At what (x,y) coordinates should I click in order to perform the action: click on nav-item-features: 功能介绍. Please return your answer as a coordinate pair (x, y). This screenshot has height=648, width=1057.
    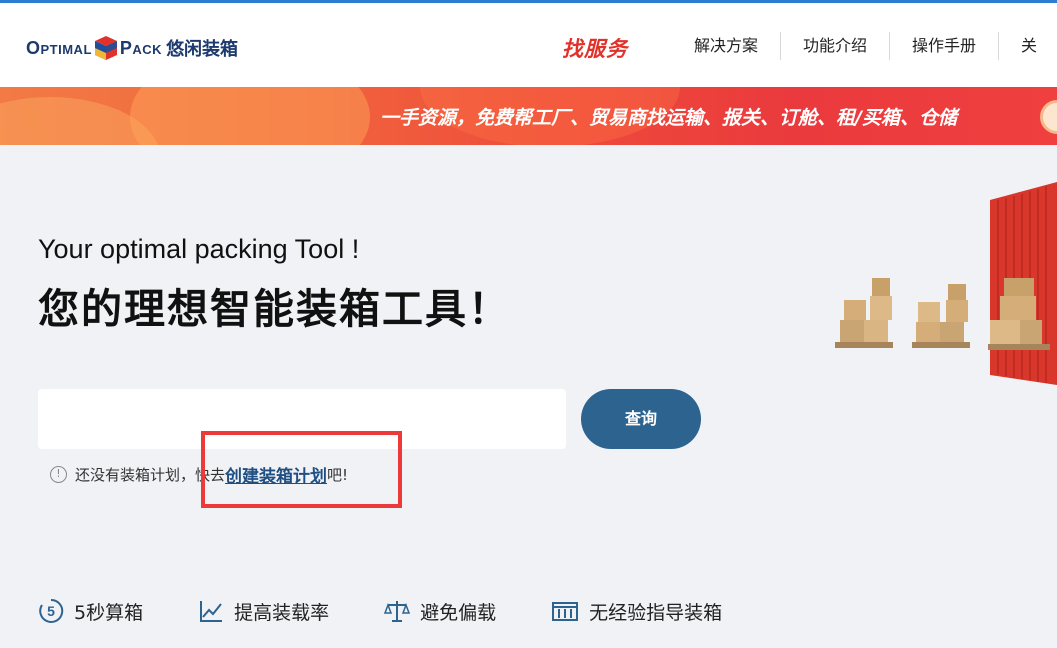
    Looking at the image, I should click on (836, 46).